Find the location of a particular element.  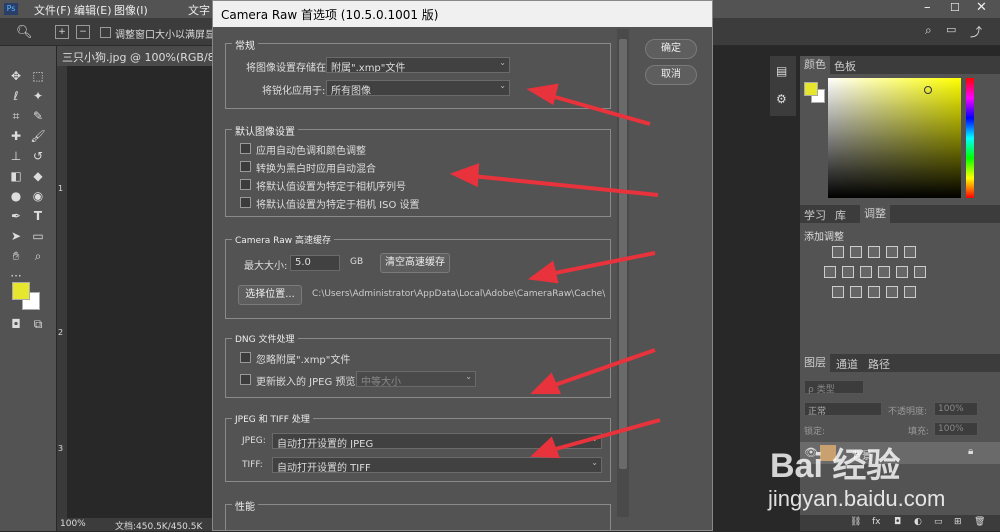

invert-icon is located at coordinates (838, 292).